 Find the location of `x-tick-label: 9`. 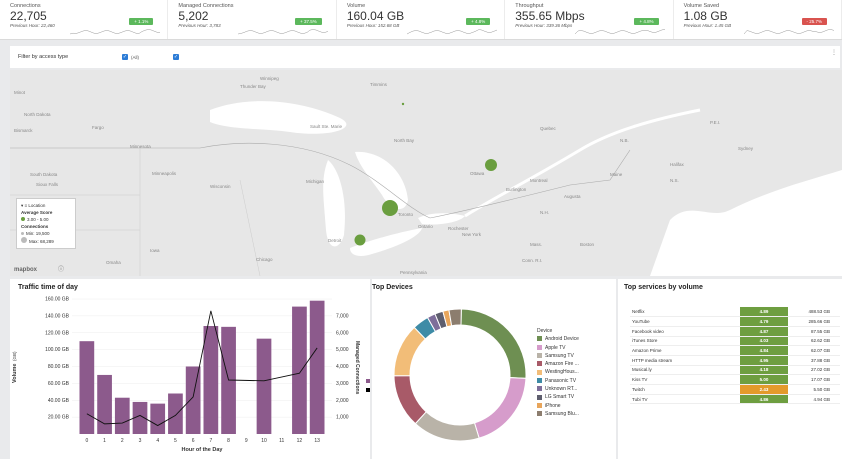

x-tick-label: 9 is located at coordinates (246, 441).